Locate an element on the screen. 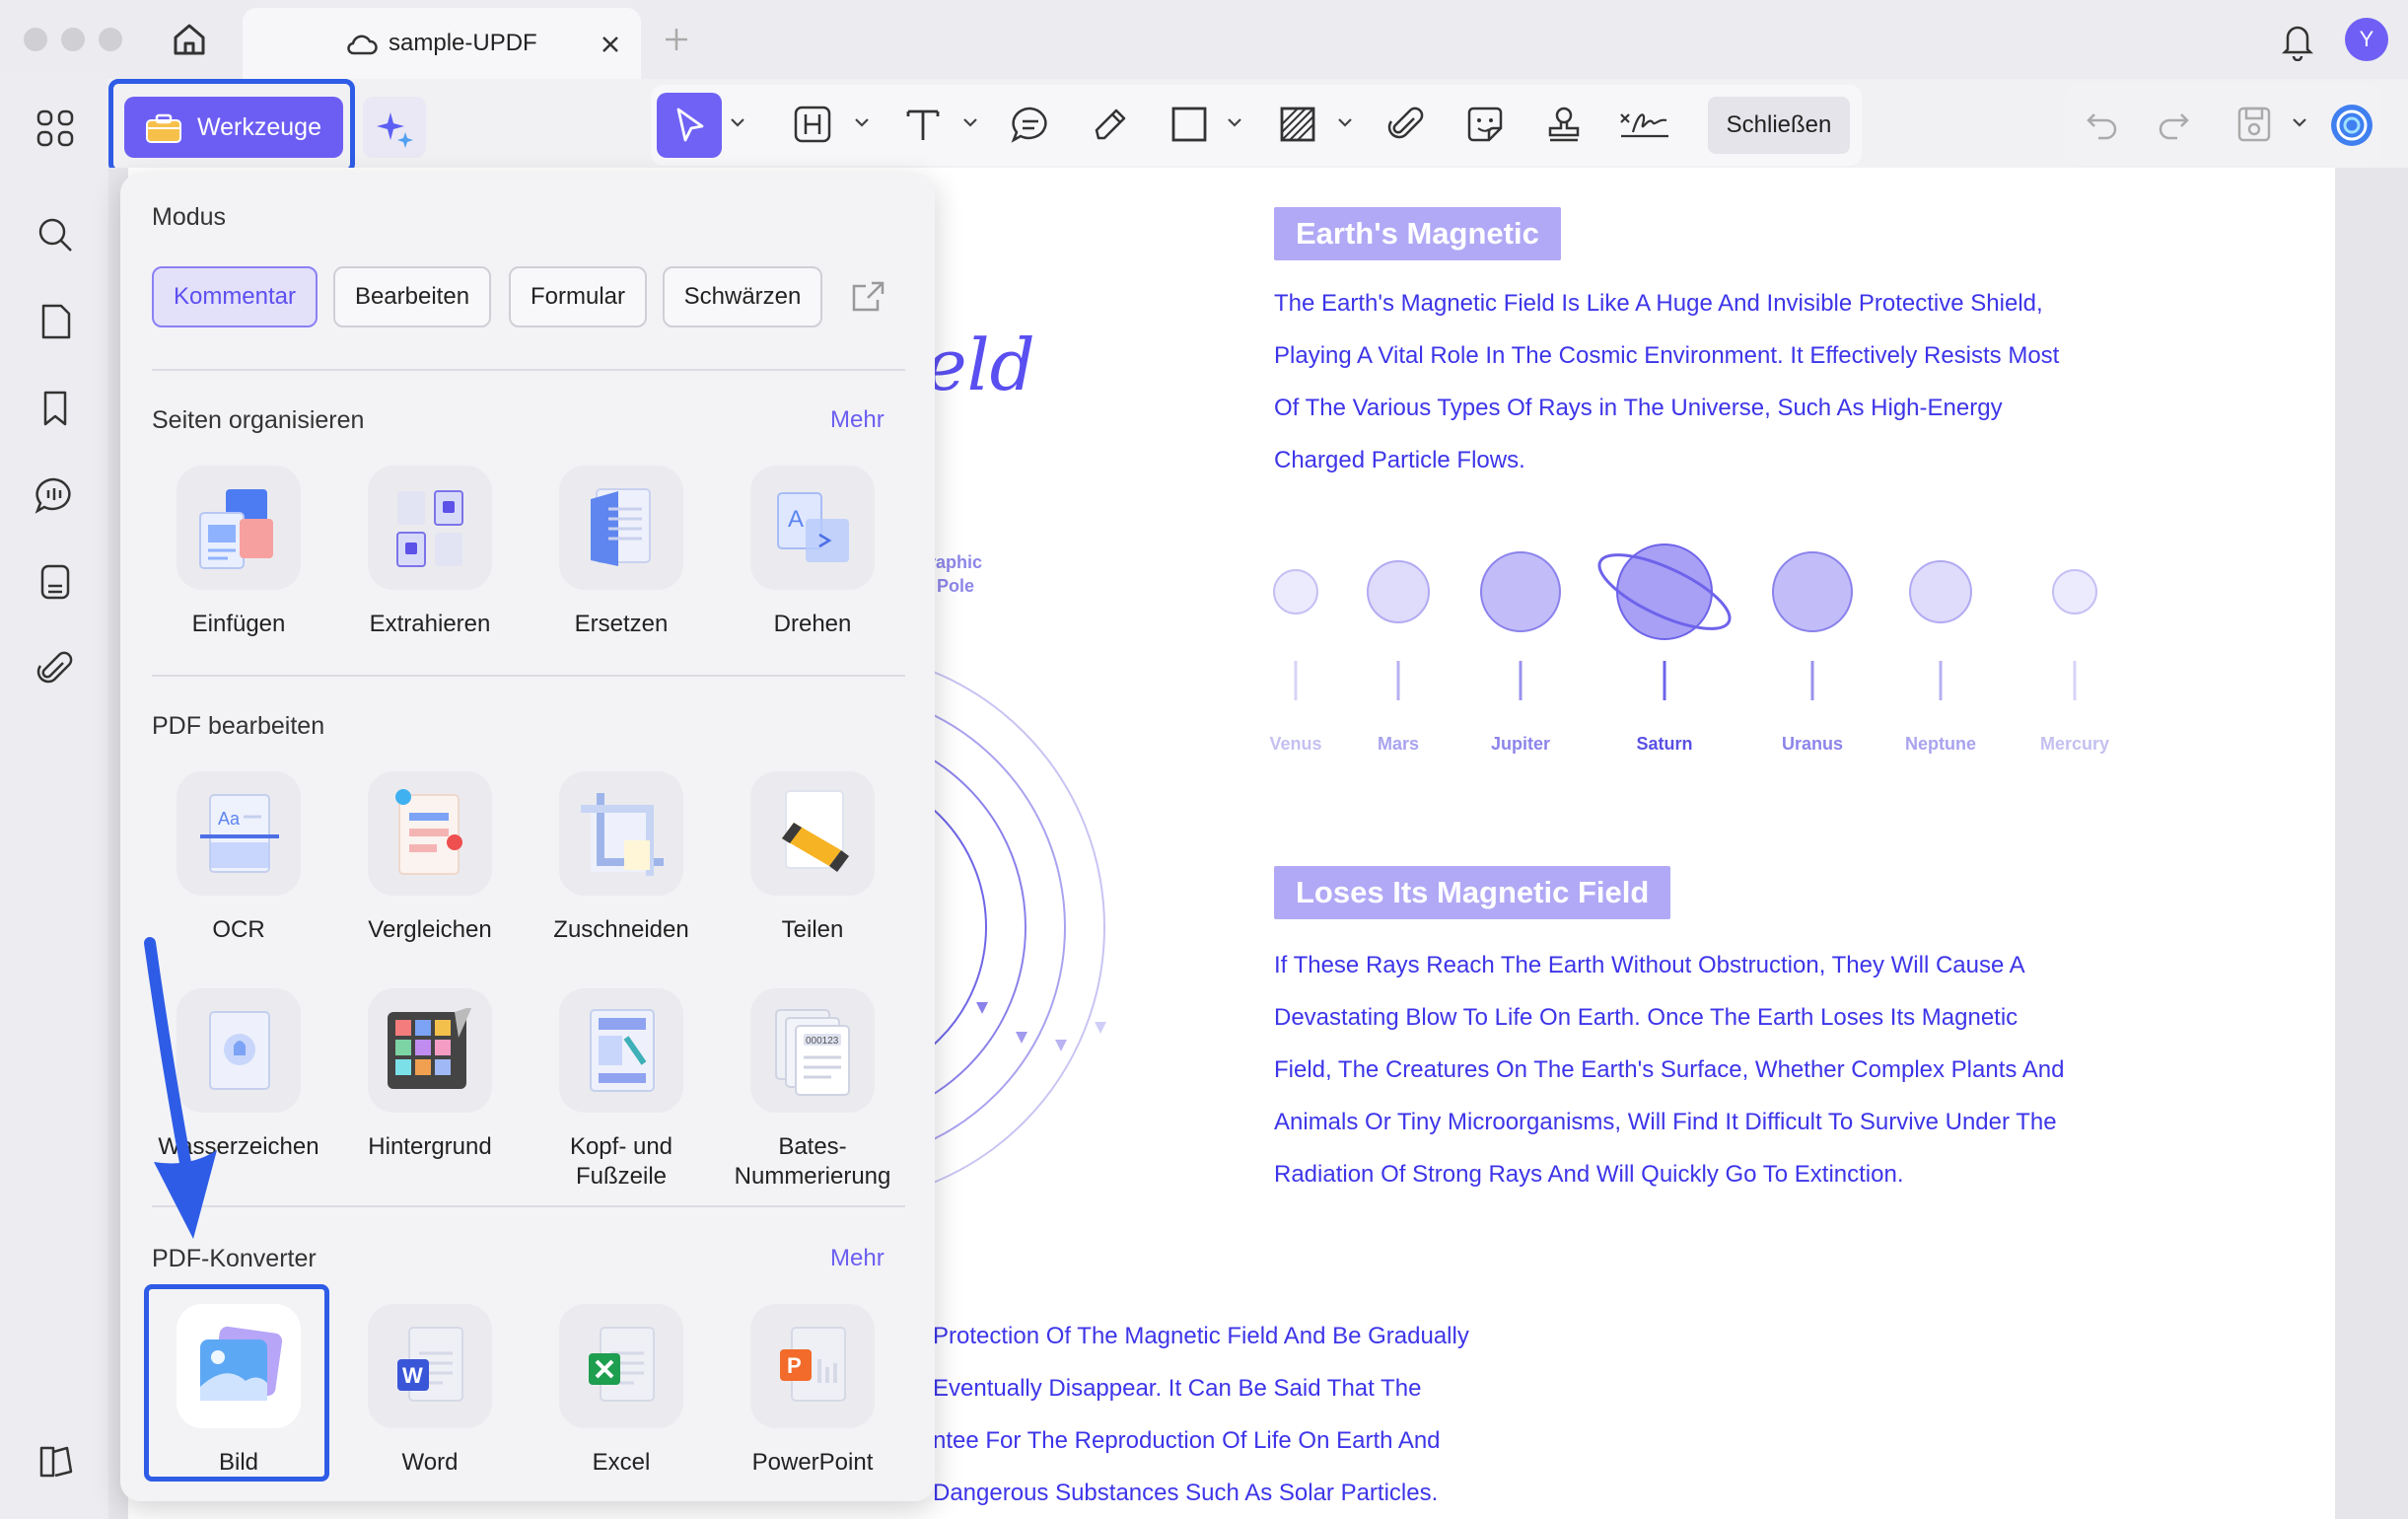 Image resolution: width=2408 pixels, height=1519 pixels. ai-assistant-button is located at coordinates (394, 127).